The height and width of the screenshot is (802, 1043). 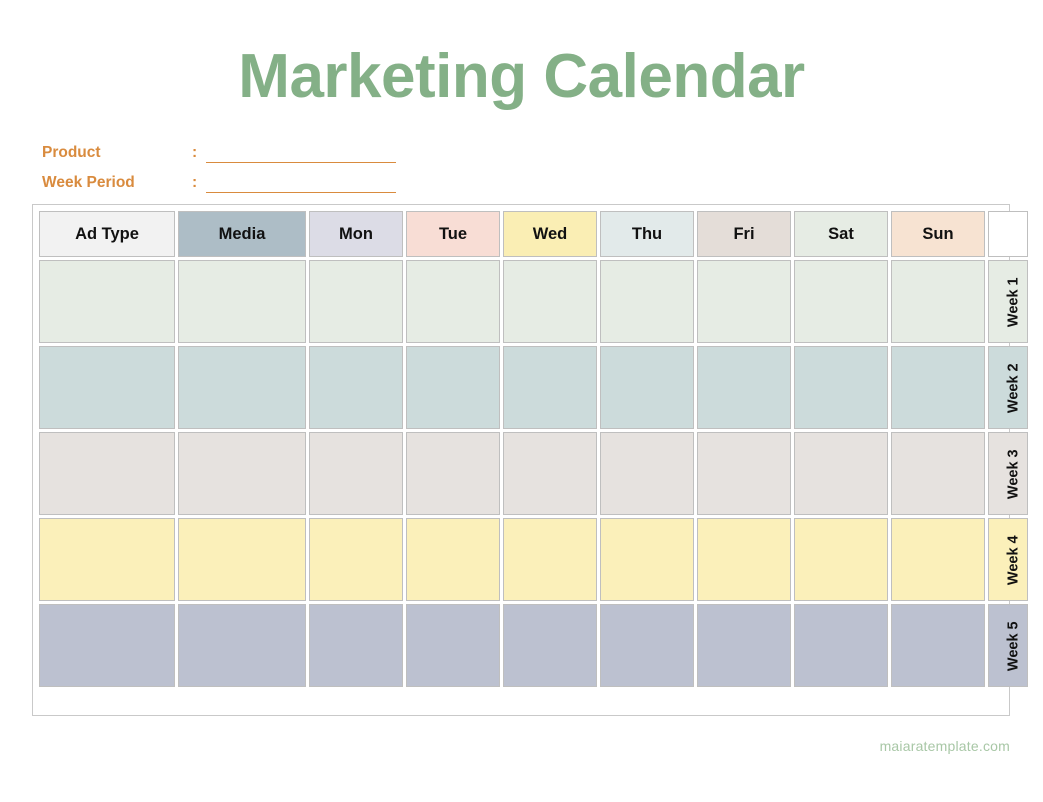 What do you see at coordinates (242, 387) in the screenshot?
I see `cell-r2-c2` at bounding box center [242, 387].